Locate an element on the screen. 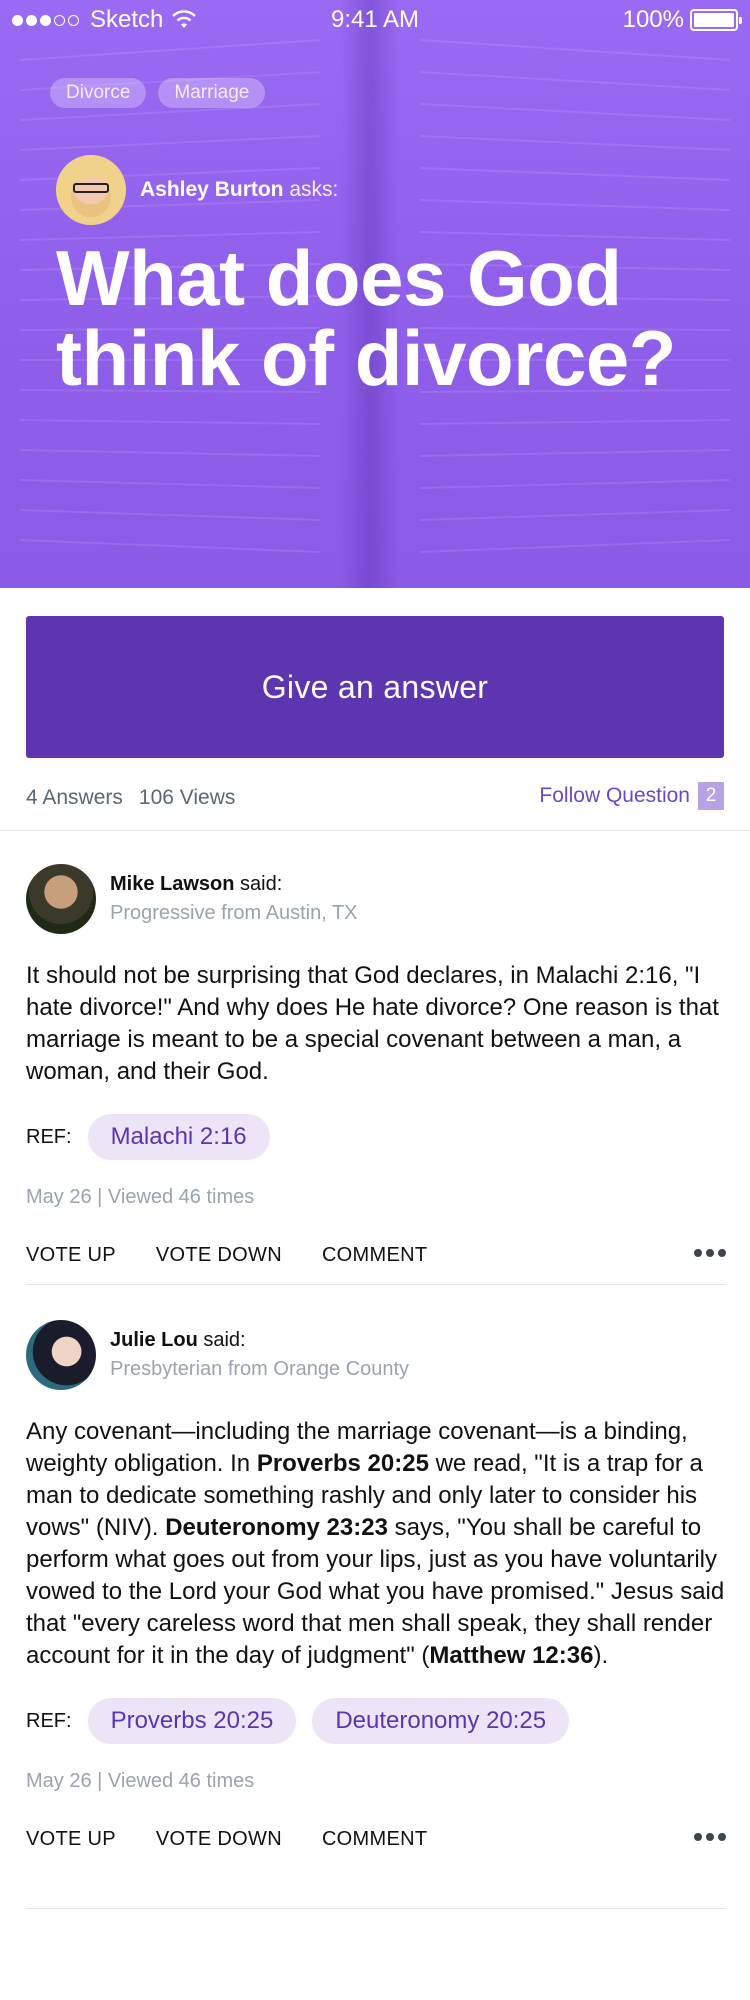 Image resolution: width=750 pixels, height=2000 pixels. tag-divorce: Divorce is located at coordinates (98, 93).